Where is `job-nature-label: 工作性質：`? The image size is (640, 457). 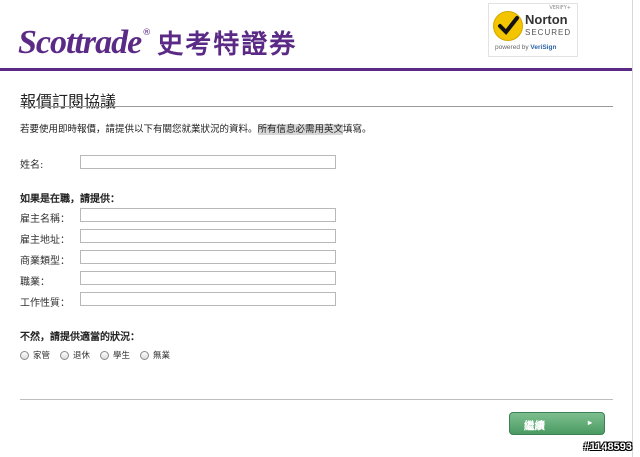
job-nature-label: 工作性質： is located at coordinates (45, 303).